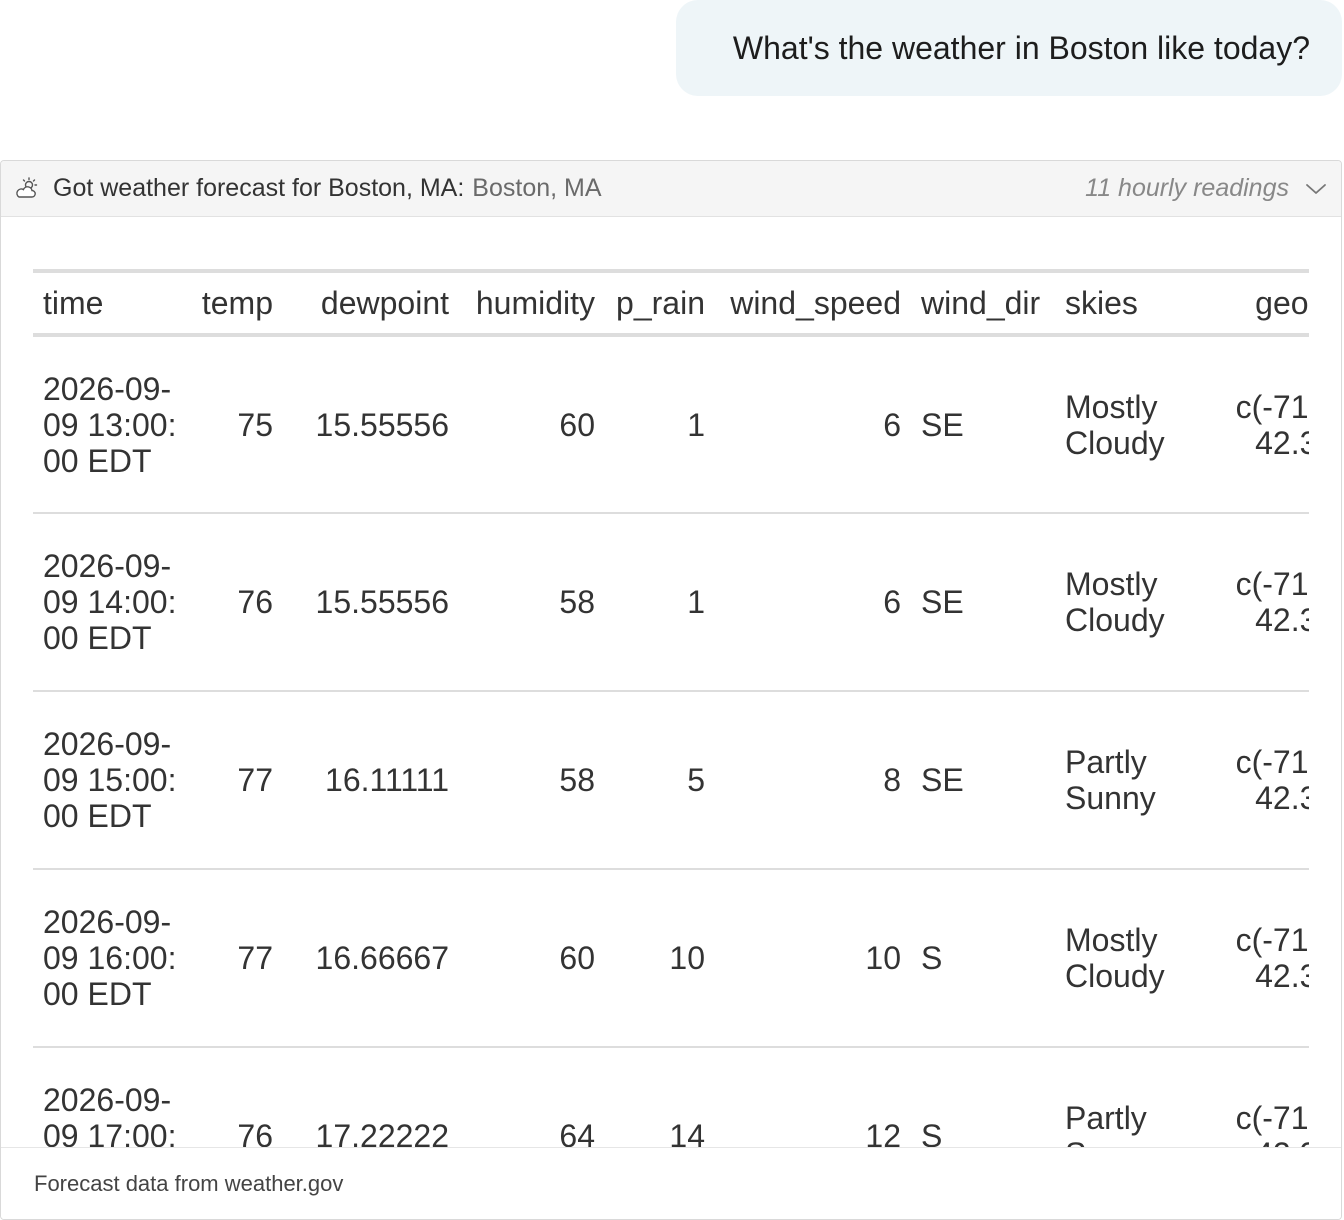 The image size is (1344, 1220). What do you see at coordinates (259, 188) in the screenshot?
I see `tool-card-title: Got weather forecast for Boston, MA:` at bounding box center [259, 188].